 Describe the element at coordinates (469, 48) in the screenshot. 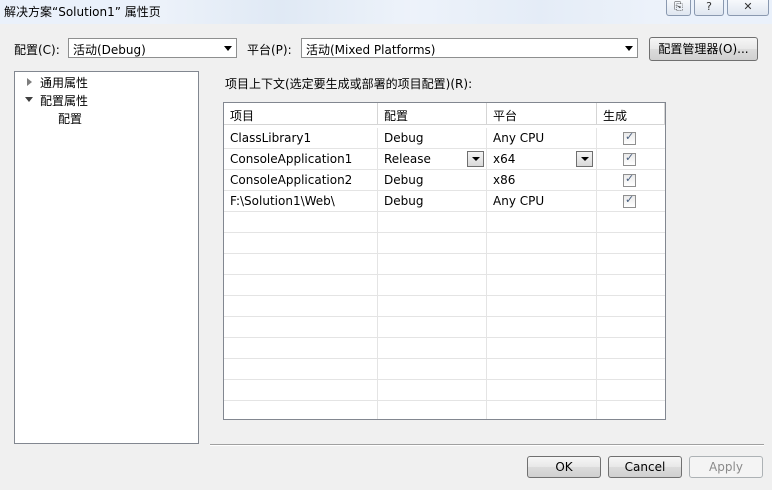

I see `platform-select: 活动(Mixed Platforms)` at that location.